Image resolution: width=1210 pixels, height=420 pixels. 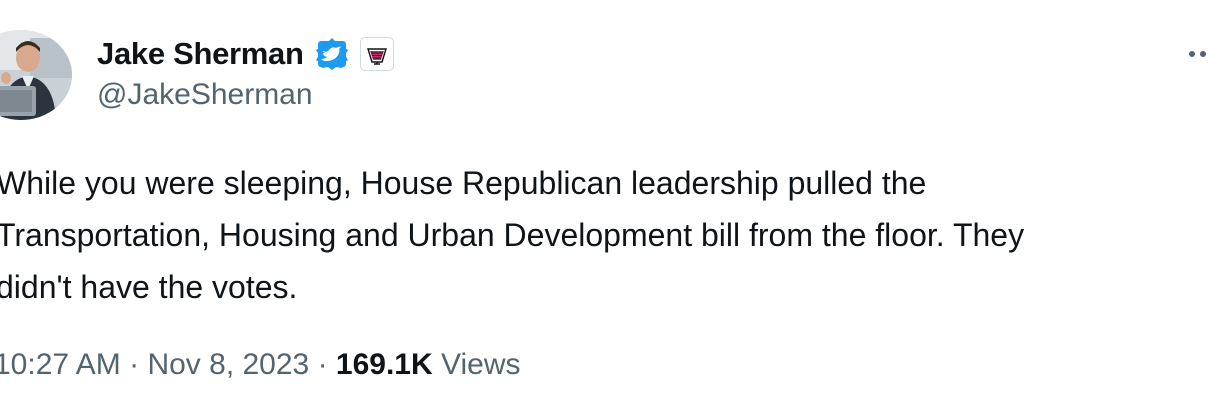 I want to click on tweet-metadata: 10:27 AM · Nov 8, 2023 · 169.1K Views, so click(x=260, y=365).